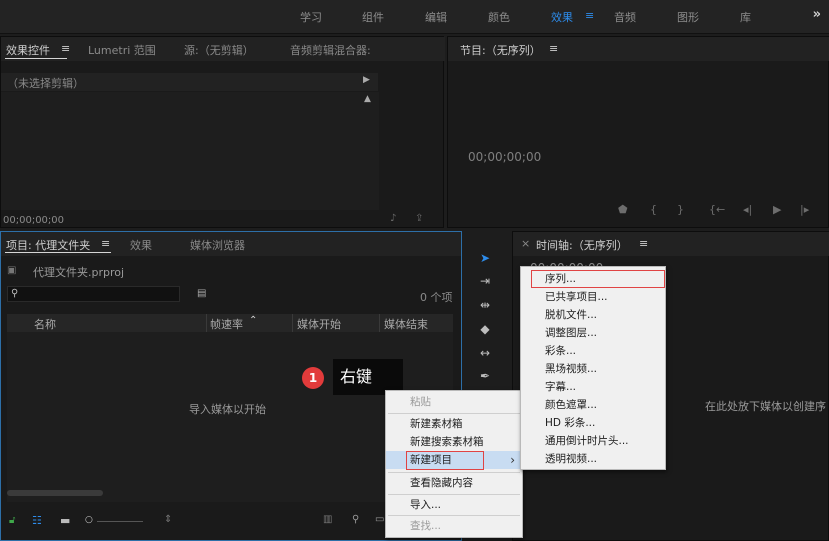  I want to click on tab-lumetri-scopes: Lumetri 范围, so click(122, 50).